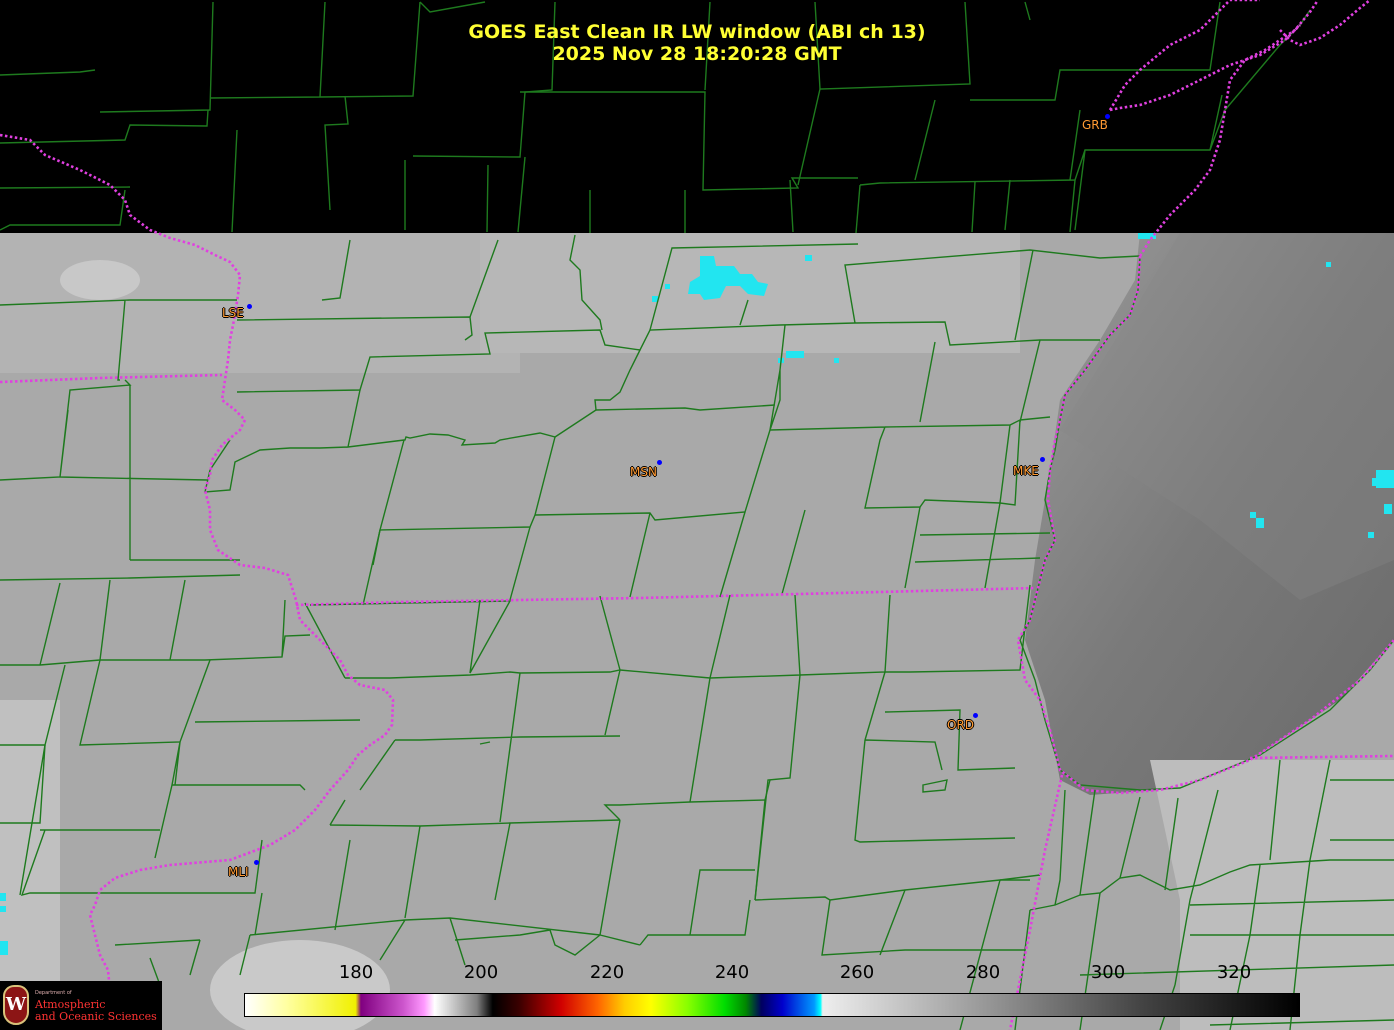 This screenshot has width=1394, height=1030. What do you see at coordinates (732, 972) in the screenshot?
I see `colorbar-tick-label: 240` at bounding box center [732, 972].